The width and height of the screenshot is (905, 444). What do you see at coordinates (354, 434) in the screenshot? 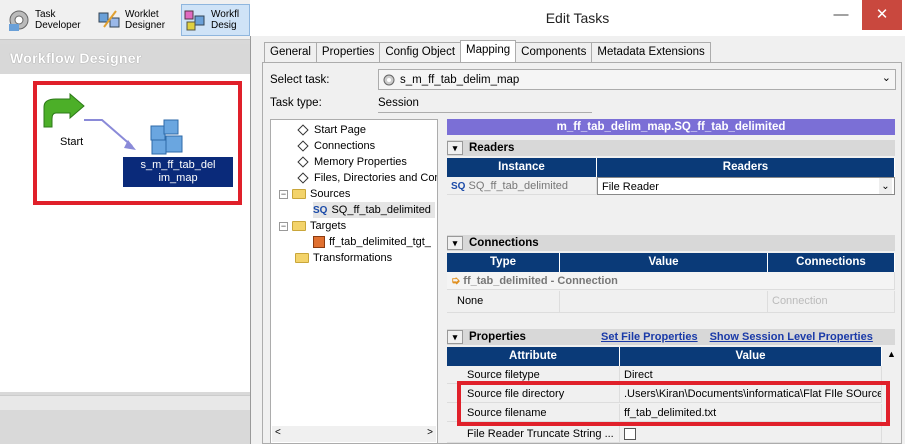
I see `tree-horizontal-scrollbar: < >` at bounding box center [354, 434].